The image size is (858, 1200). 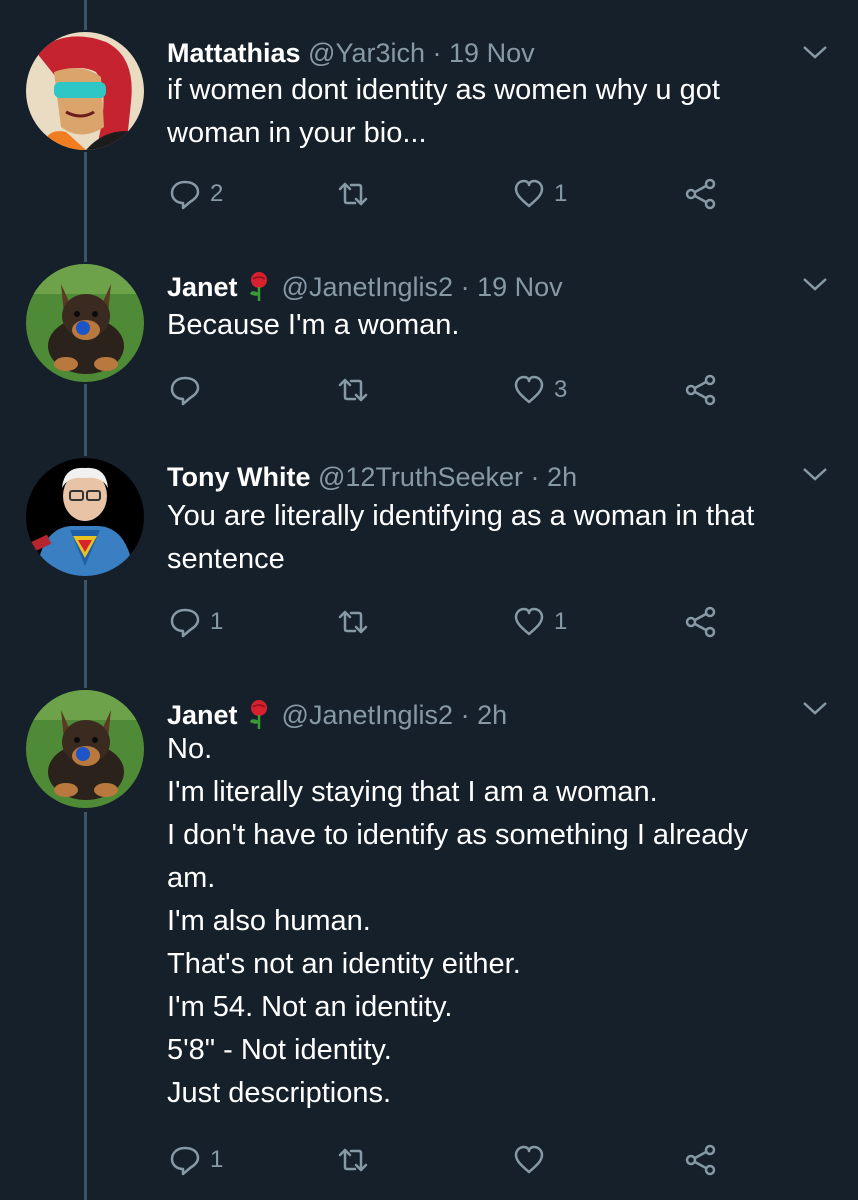 I want to click on reply-button, so click(x=189, y=390).